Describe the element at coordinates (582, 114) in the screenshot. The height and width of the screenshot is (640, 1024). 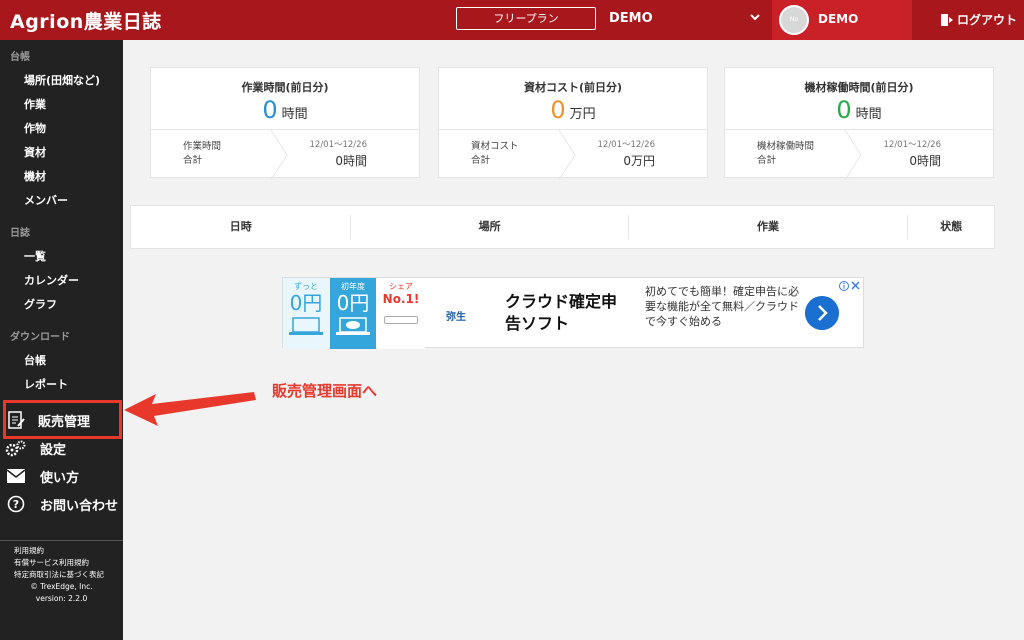
I see `card-value-unit: 万円` at that location.